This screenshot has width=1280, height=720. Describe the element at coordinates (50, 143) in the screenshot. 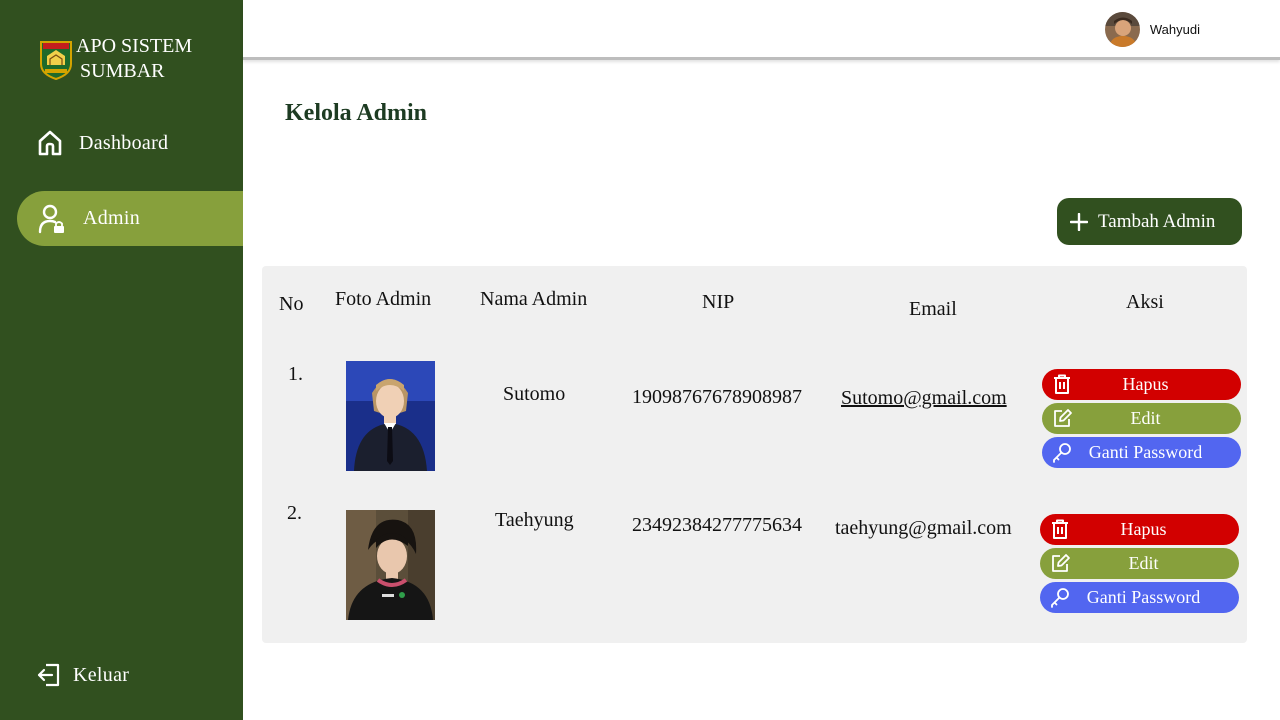

I see `home-icon` at that location.